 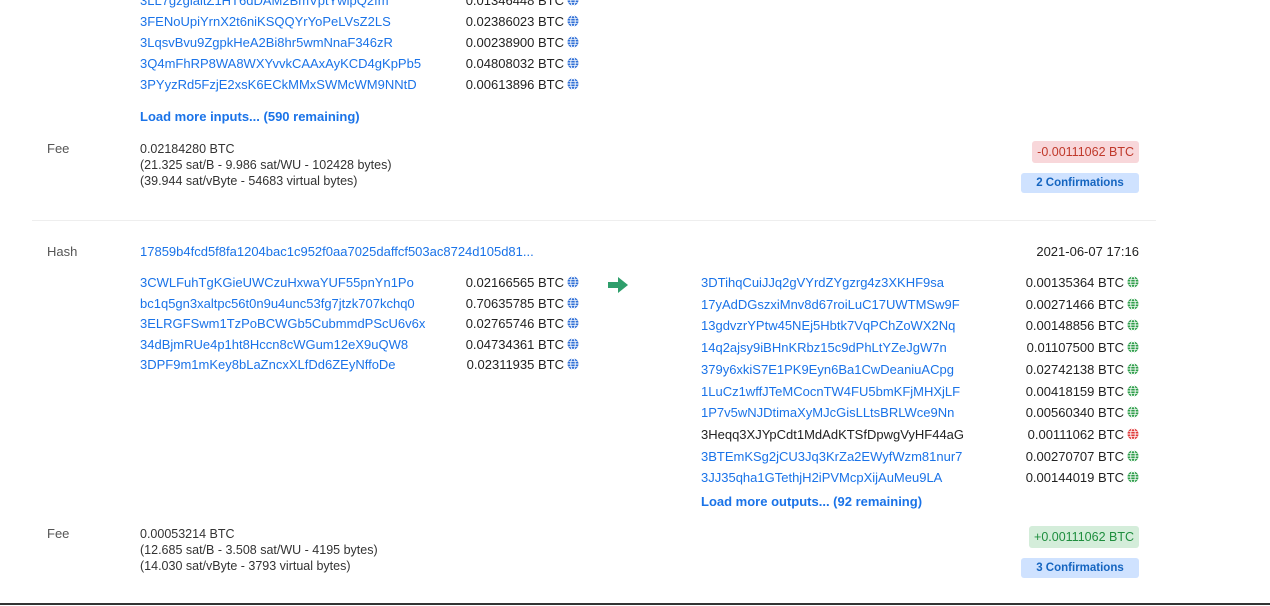 I want to click on amount-text: 0.01107500 BTC, so click(x=1075, y=348).